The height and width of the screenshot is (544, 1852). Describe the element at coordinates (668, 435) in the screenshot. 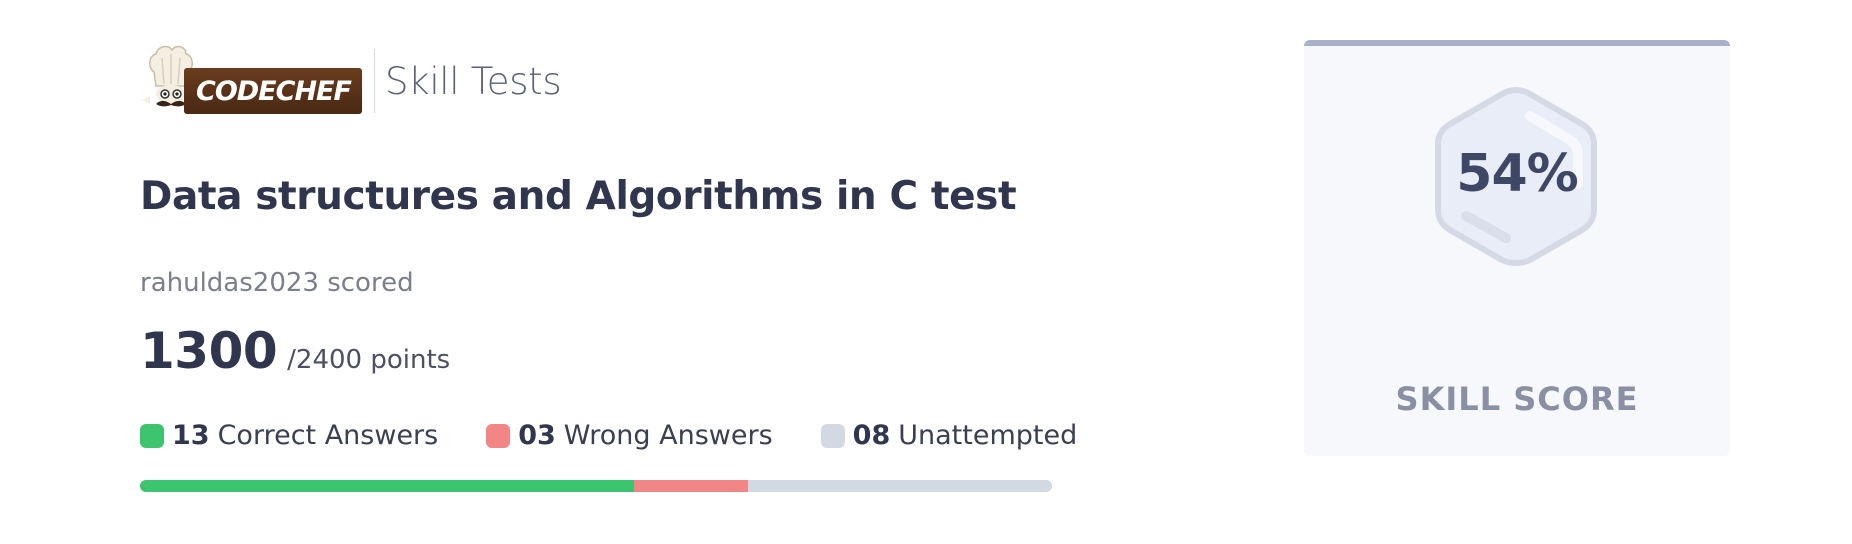

I see `wrong-label: Wrong Answers` at that location.